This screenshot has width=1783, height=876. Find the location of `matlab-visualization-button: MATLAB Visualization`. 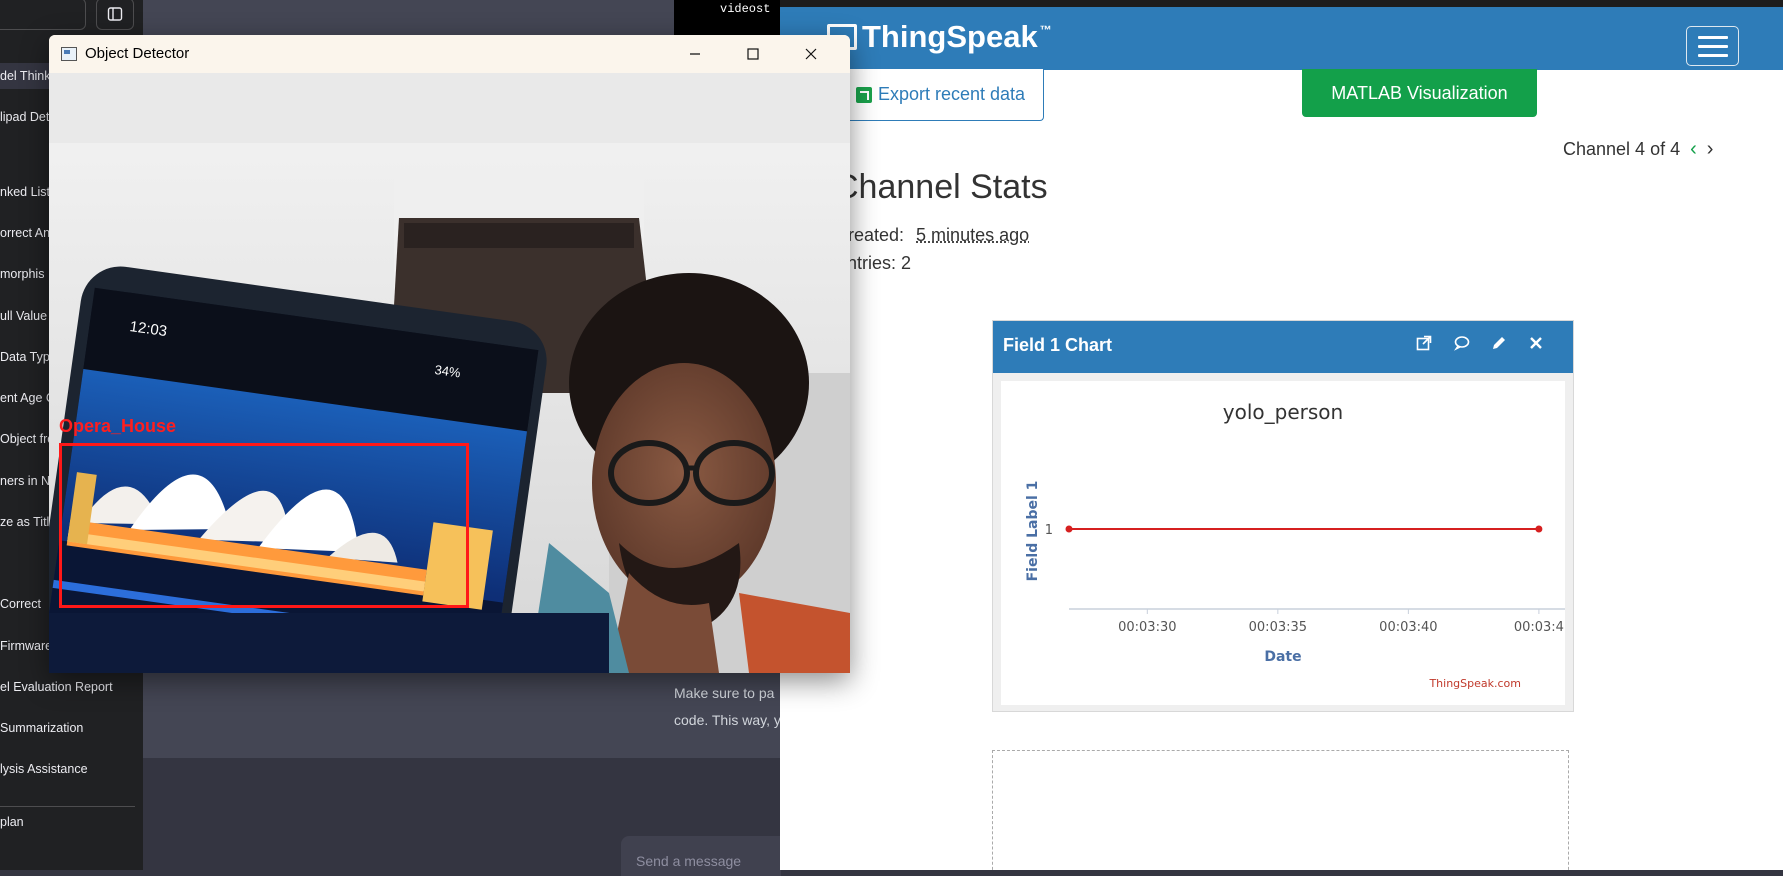

matlab-visualization-button: MATLAB Visualization is located at coordinates (1419, 93).